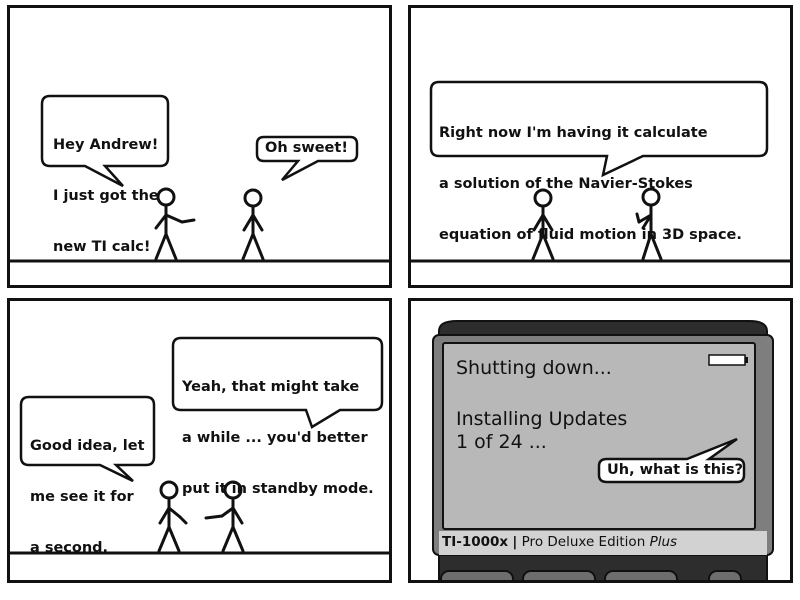 The width and height of the screenshot is (800, 600). What do you see at coordinates (253, 224) in the screenshot?
I see `stick-figure-right` at bounding box center [253, 224].